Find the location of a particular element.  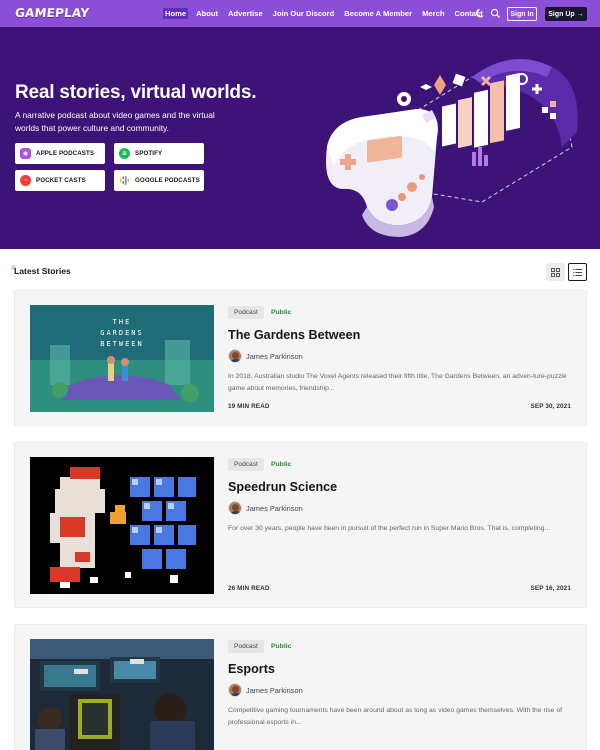

post-image-speedrun-science is located at coordinates (122, 525).